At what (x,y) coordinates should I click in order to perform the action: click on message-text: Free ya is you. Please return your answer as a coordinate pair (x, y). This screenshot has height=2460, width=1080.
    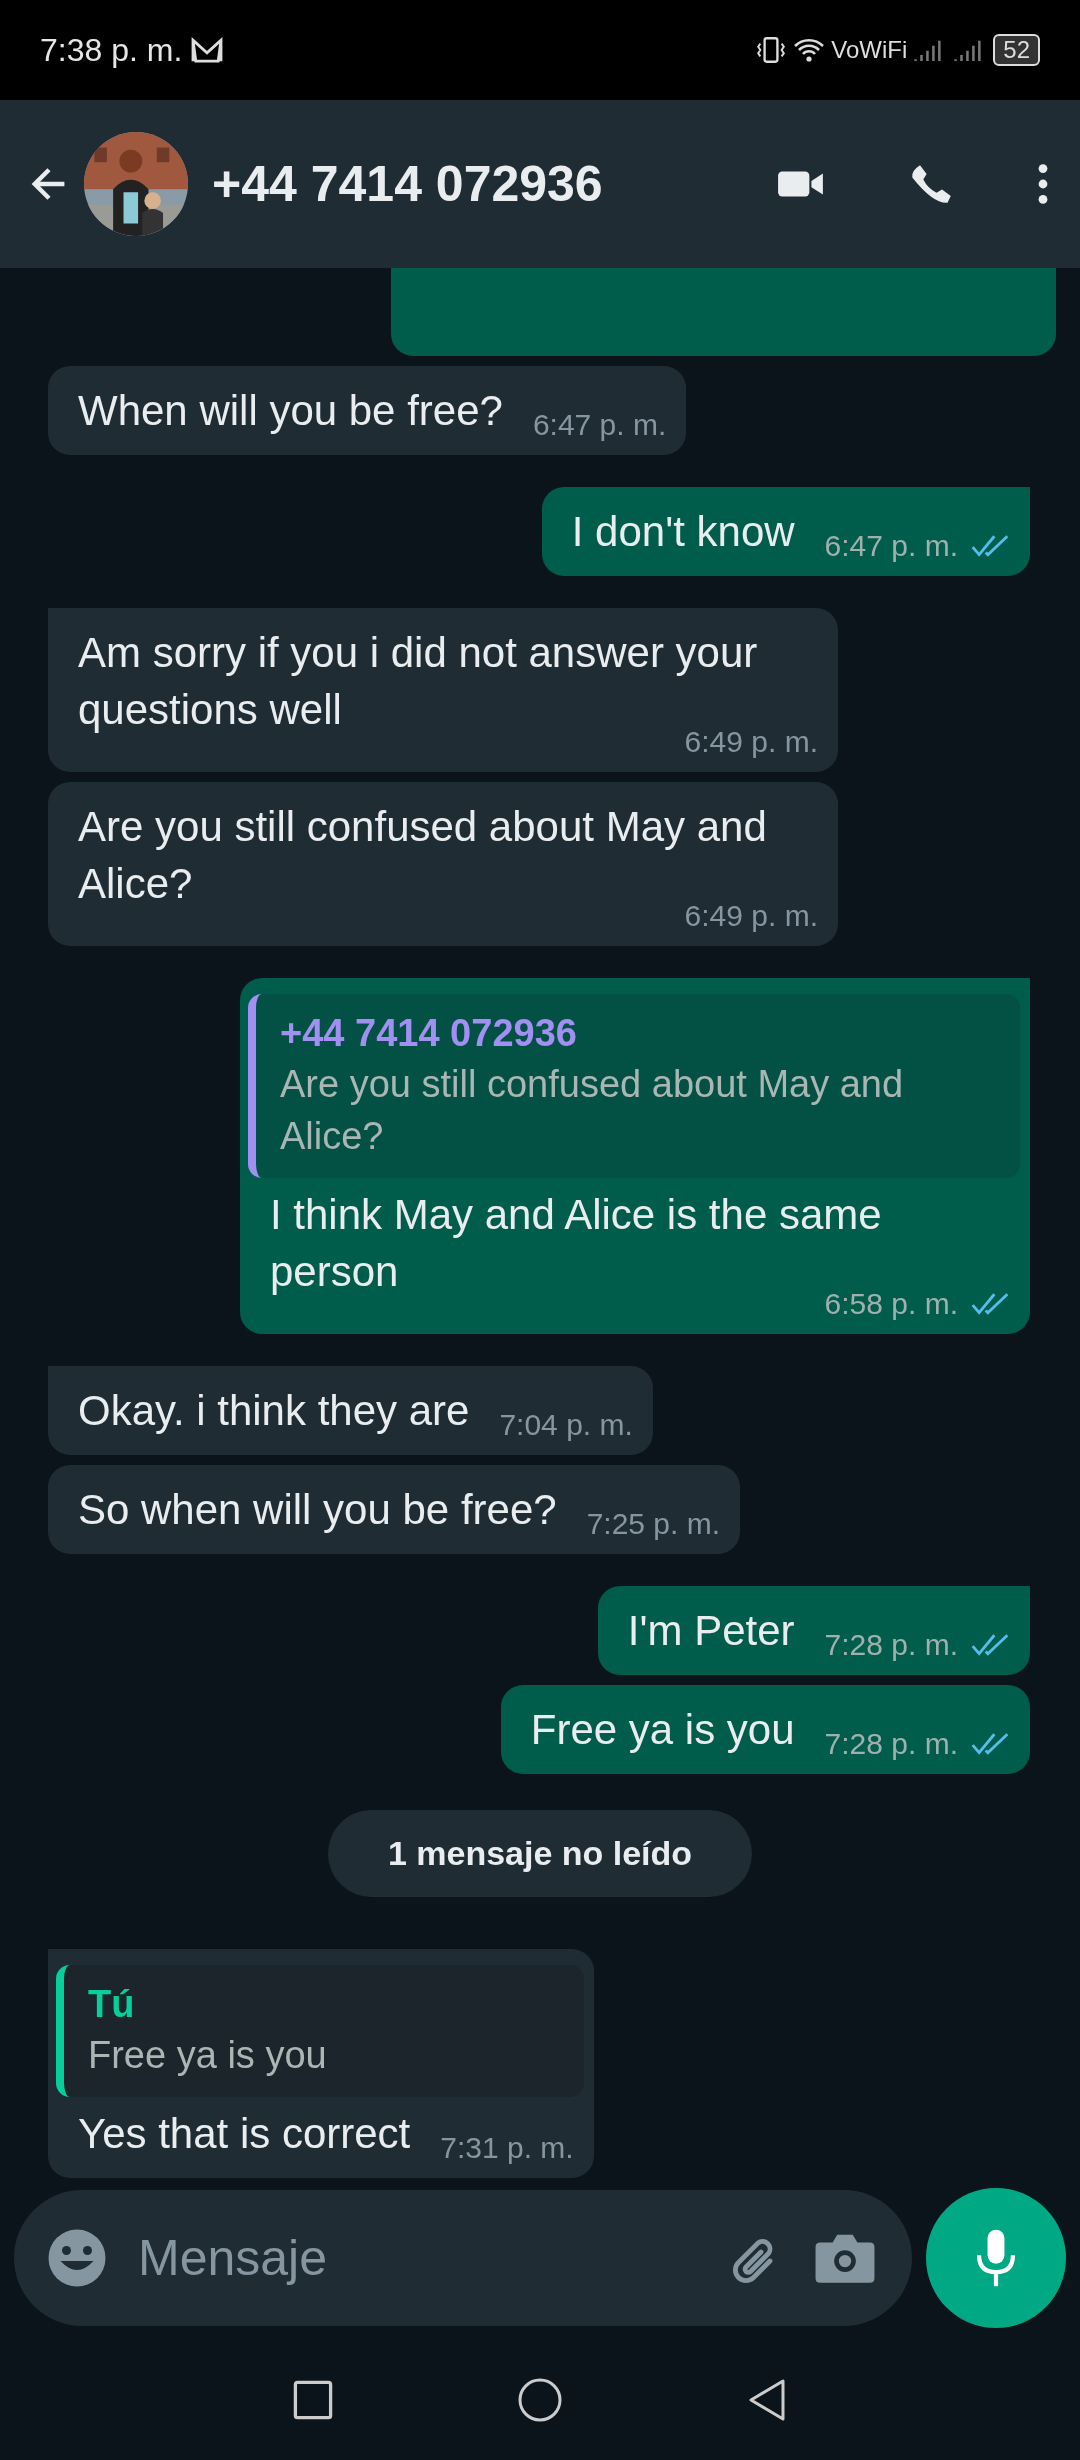
    Looking at the image, I should click on (662, 1730).